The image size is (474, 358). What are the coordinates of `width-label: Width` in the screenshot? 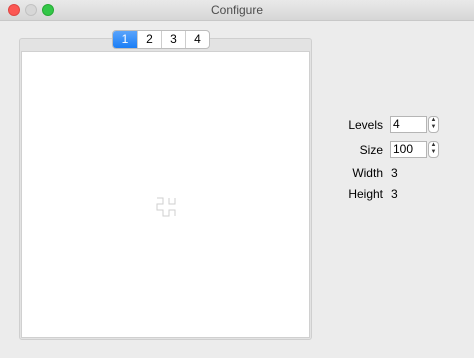 It's located at (367, 173).